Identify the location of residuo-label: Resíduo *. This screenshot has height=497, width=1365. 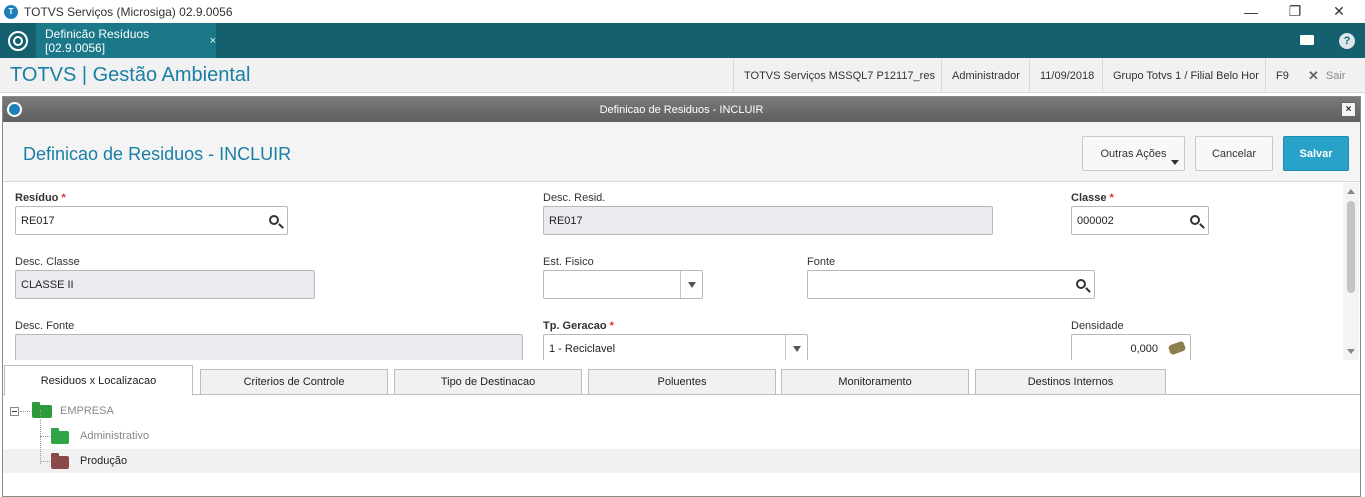
(40, 198).